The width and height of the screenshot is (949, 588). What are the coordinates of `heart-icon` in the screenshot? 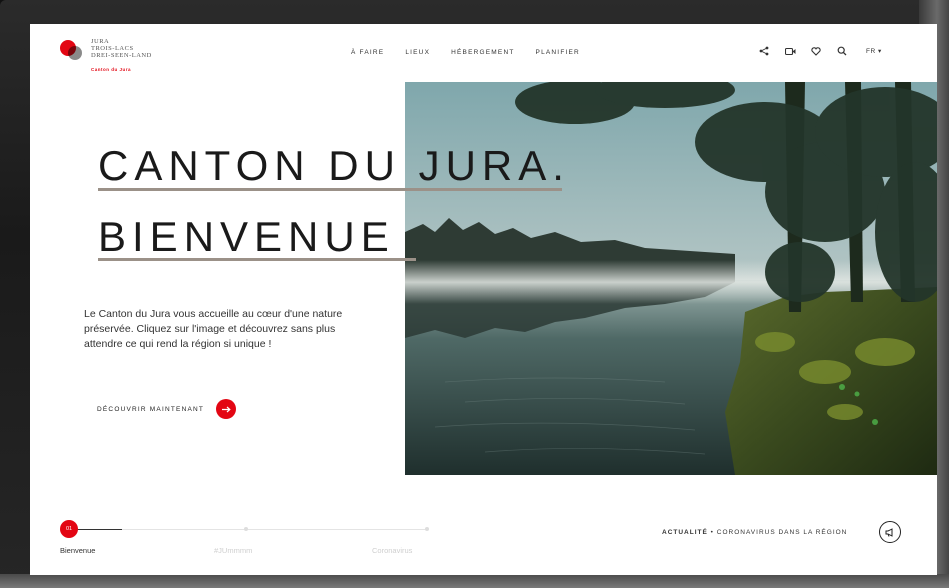 It's located at (816, 51).